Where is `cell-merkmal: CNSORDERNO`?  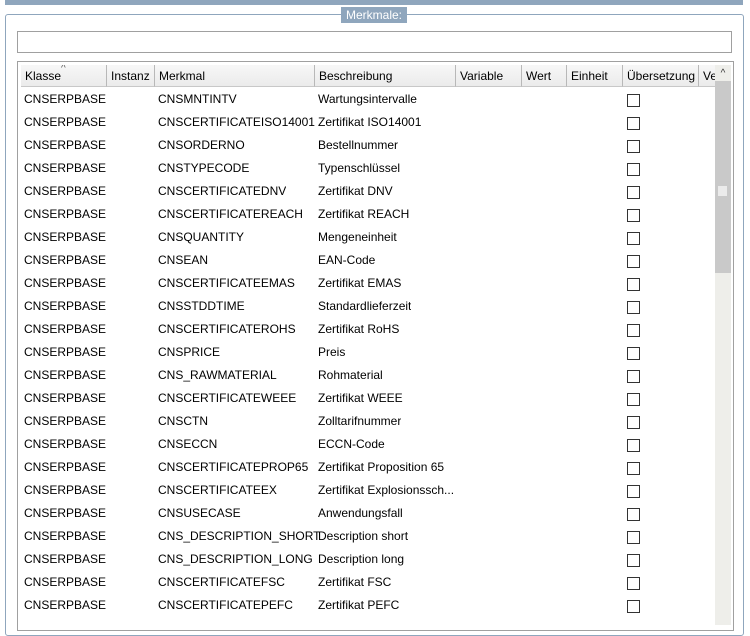
cell-merkmal: CNSORDERNO is located at coordinates (201, 145).